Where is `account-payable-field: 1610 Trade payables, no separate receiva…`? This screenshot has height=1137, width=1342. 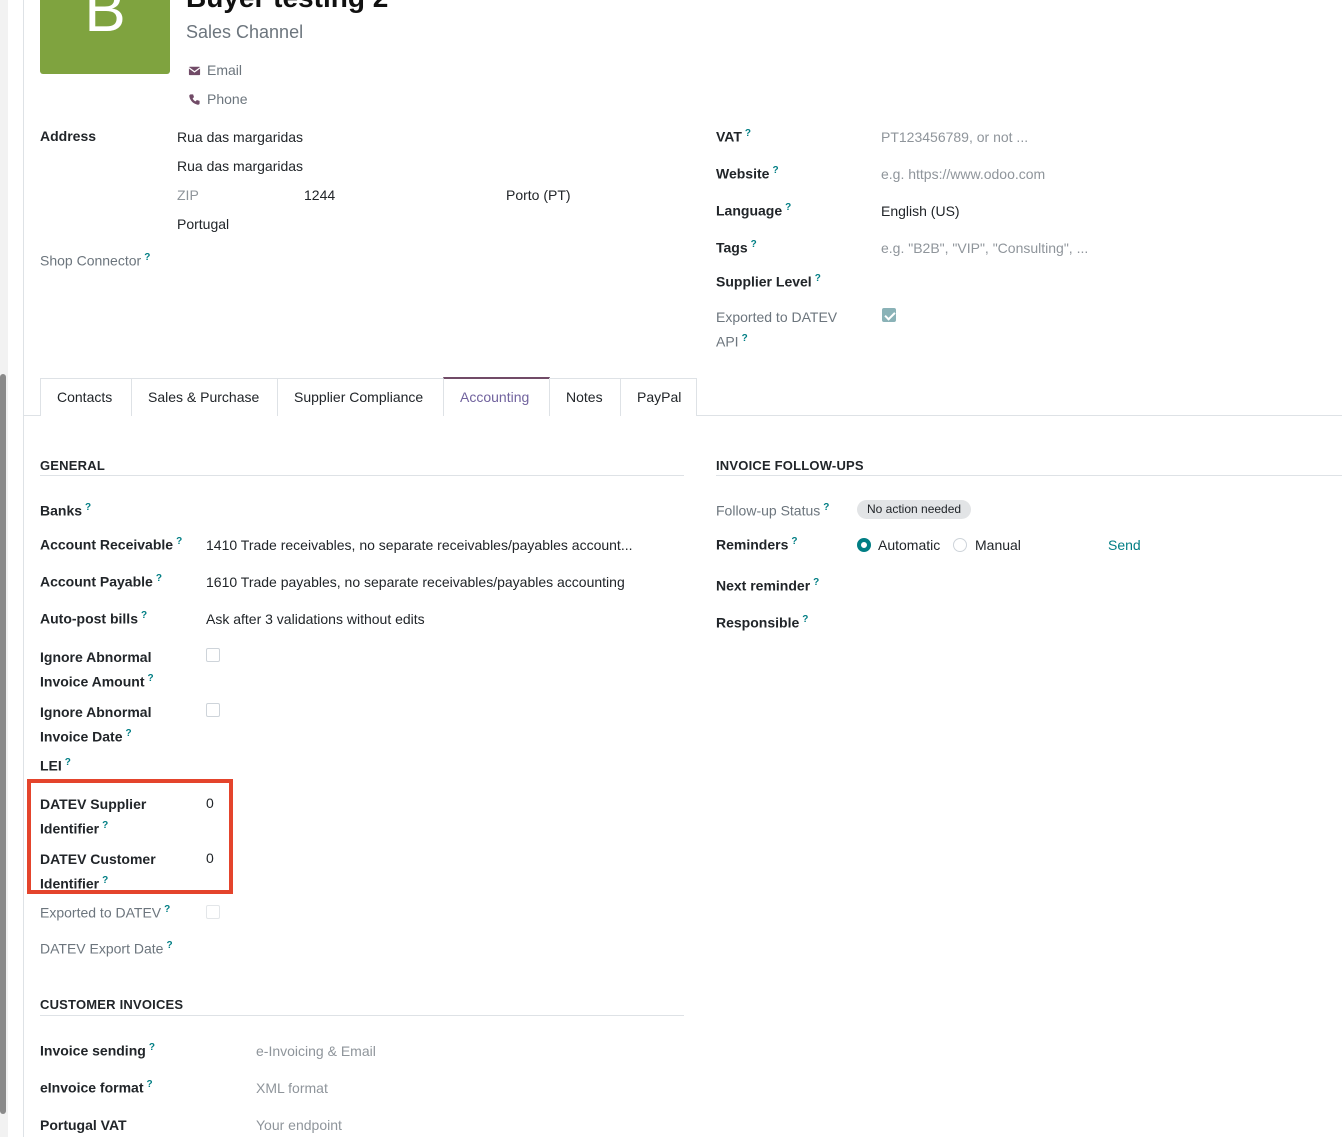 account-payable-field: 1610 Trade payables, no separate receiva… is located at coordinates (415, 582).